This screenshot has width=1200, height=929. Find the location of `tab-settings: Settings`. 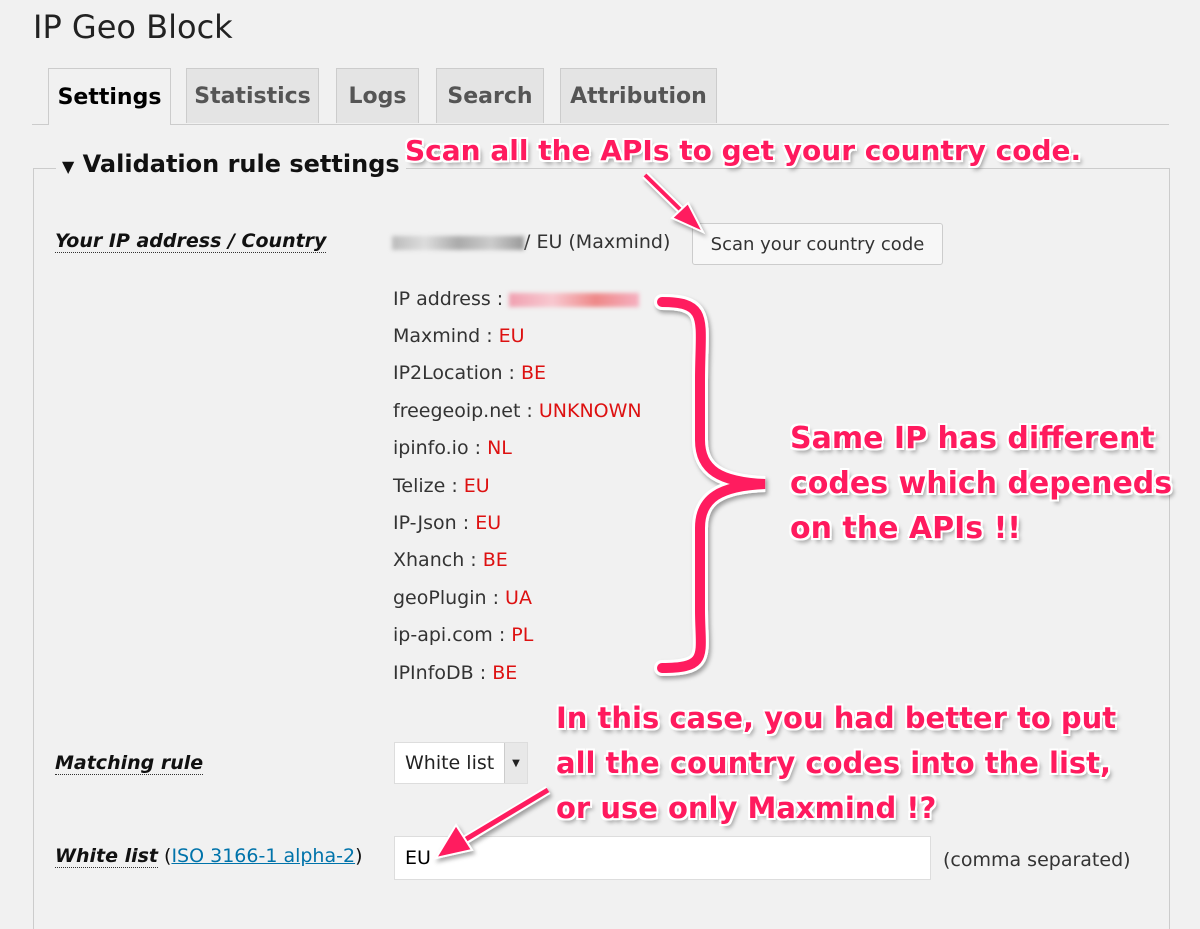

tab-settings: Settings is located at coordinates (109, 96).